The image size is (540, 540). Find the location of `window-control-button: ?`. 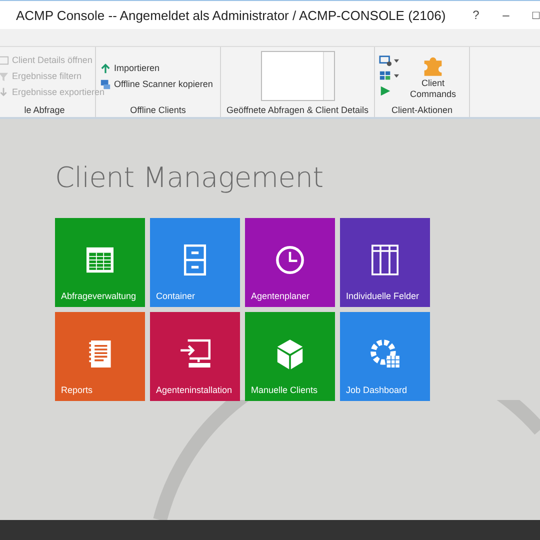

window-control-button: ? is located at coordinates (476, 15).